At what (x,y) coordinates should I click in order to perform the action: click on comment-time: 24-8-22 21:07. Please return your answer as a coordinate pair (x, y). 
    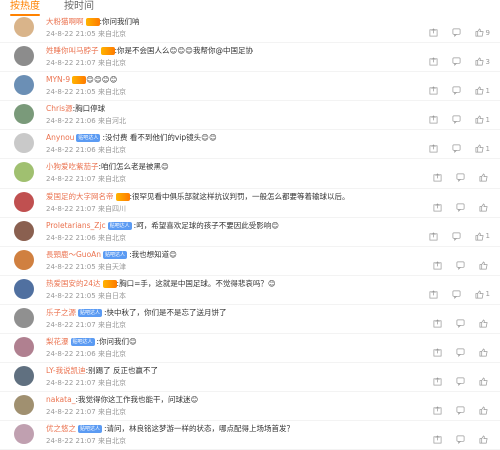
    Looking at the image, I should click on (71, 208).